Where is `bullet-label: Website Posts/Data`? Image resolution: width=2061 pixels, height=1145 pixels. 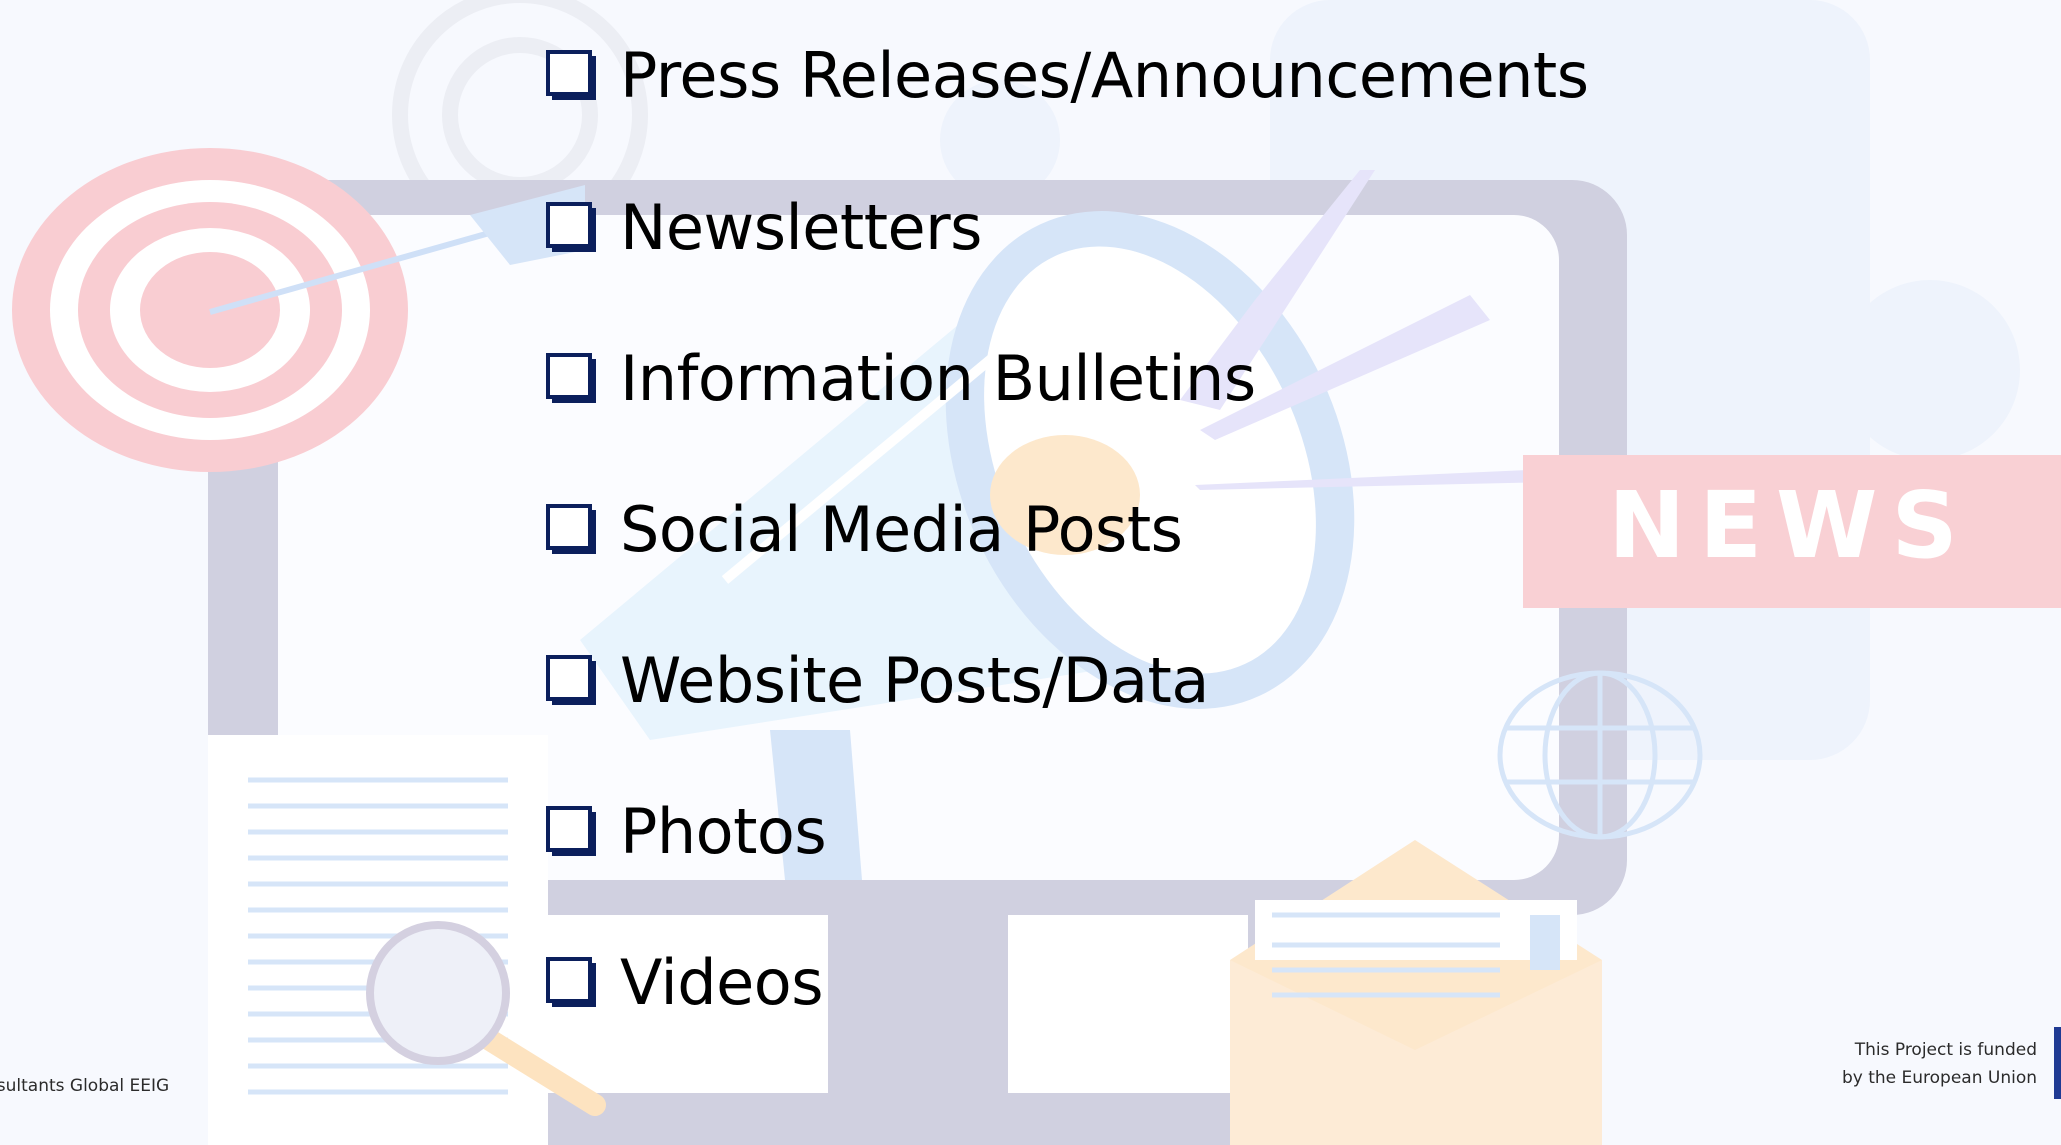
bullet-label: Website Posts/Data is located at coordinates (914, 680).